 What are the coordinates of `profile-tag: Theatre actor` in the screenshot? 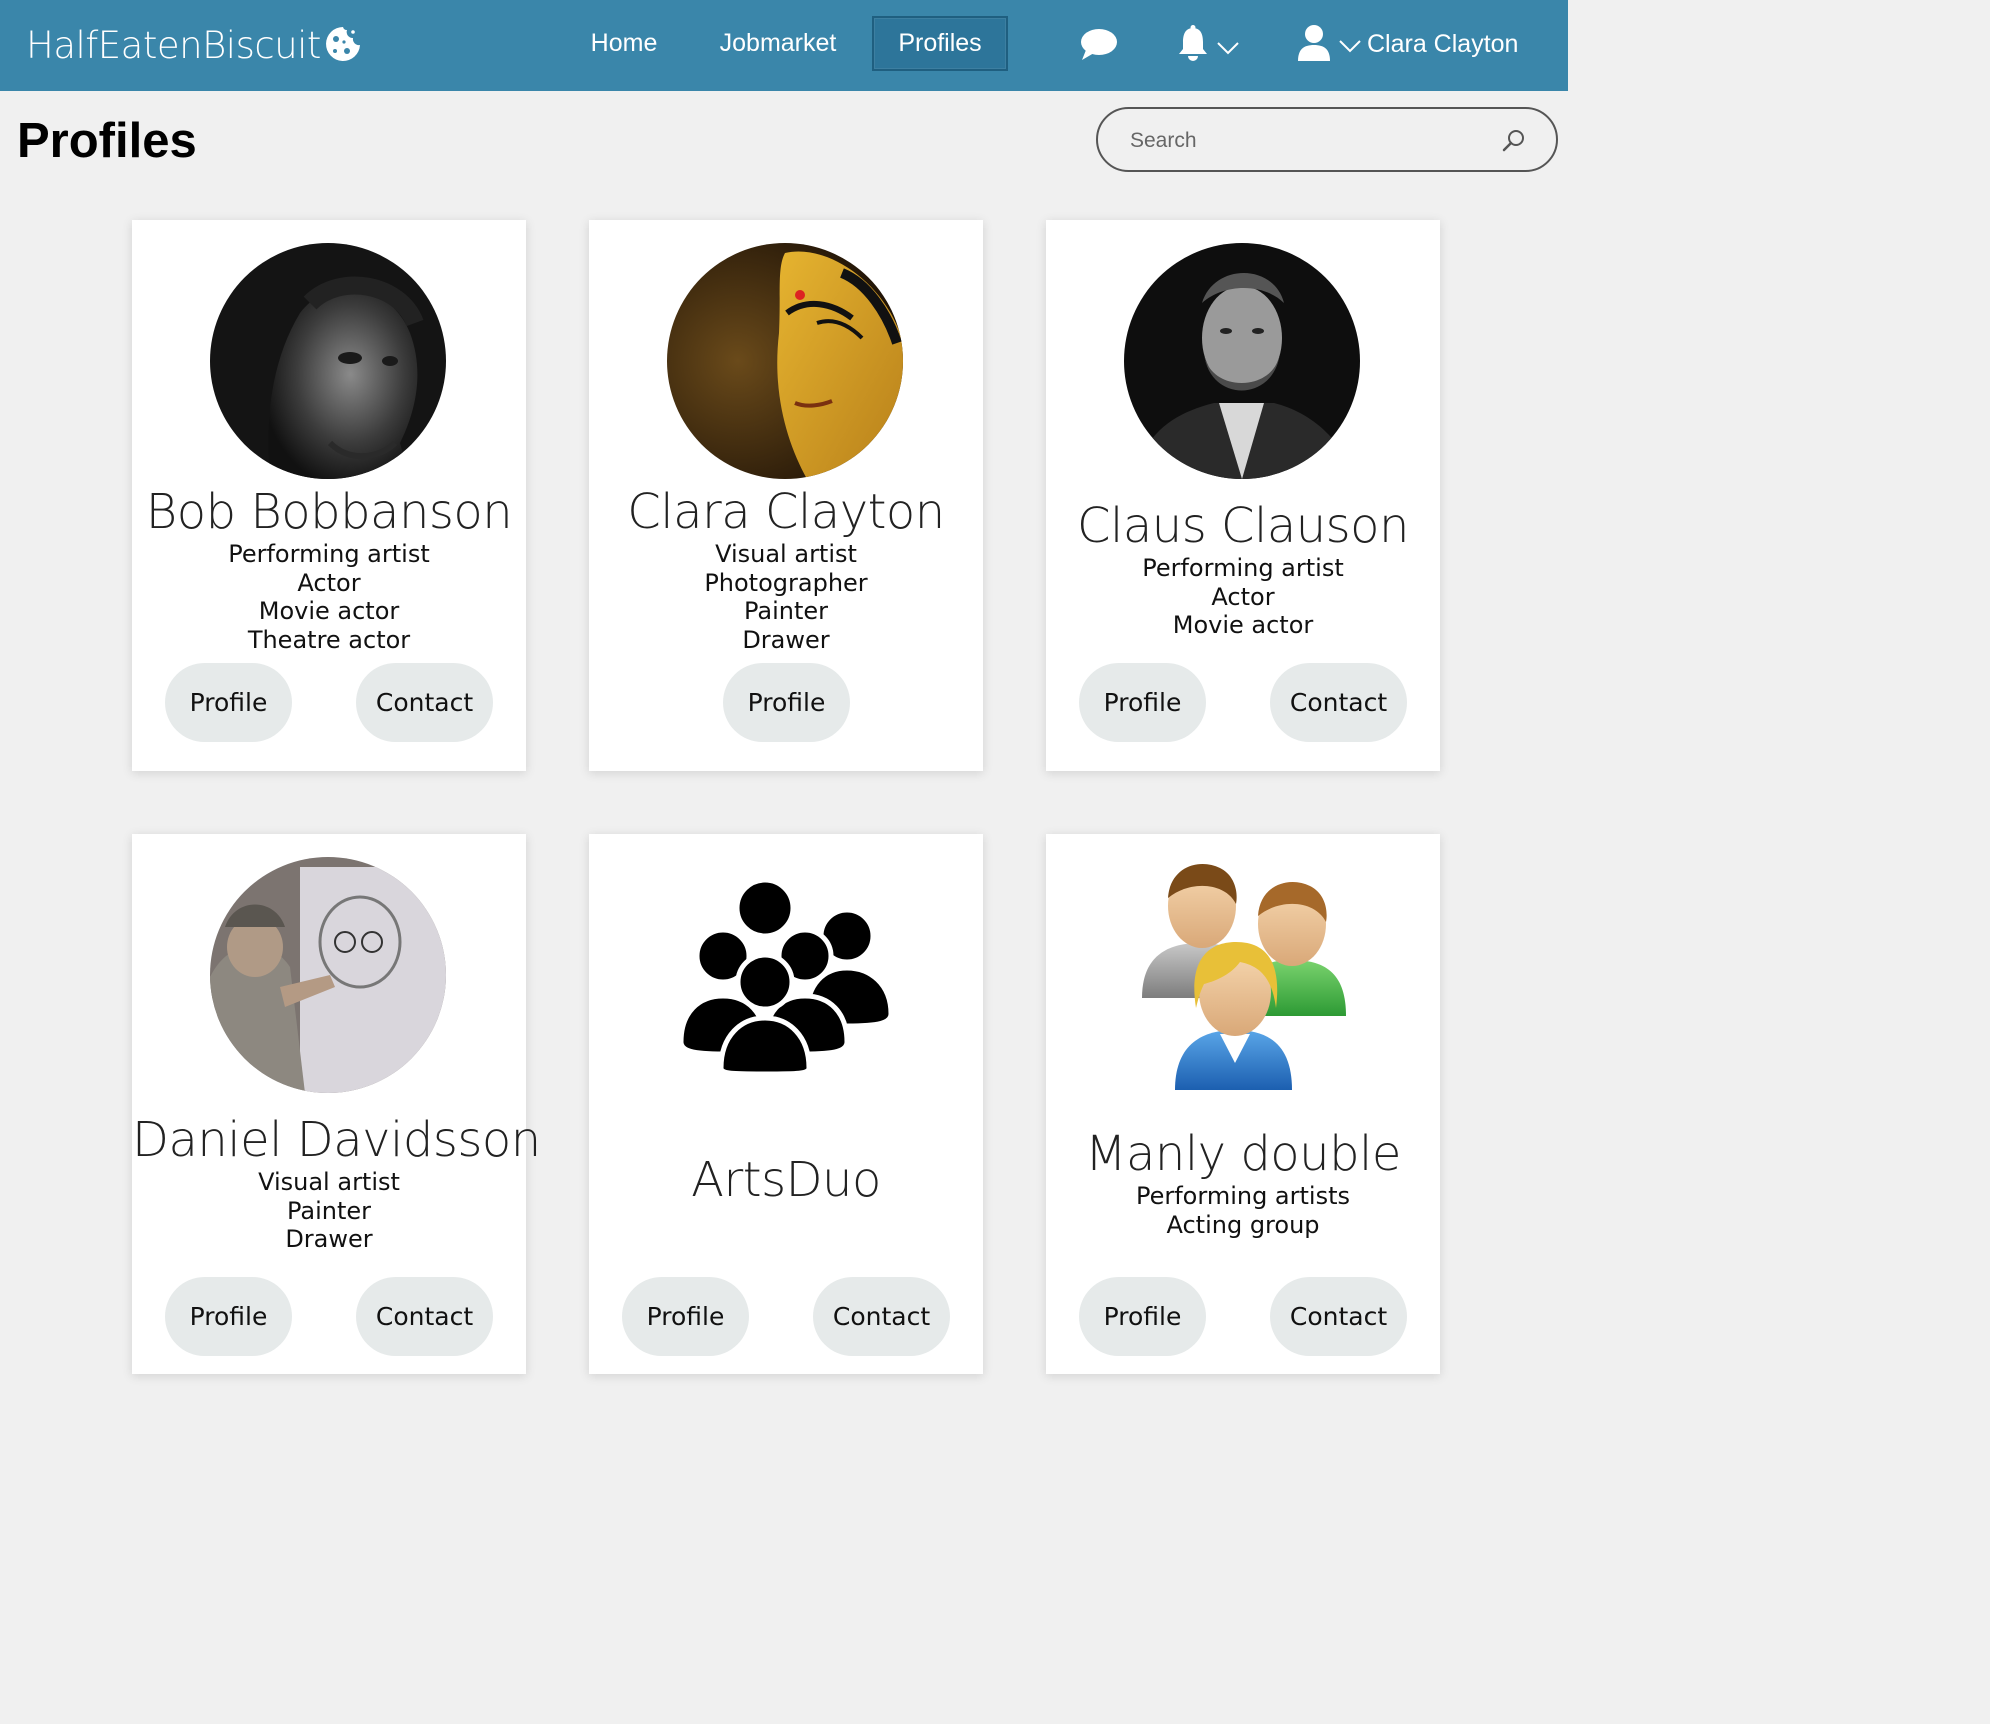 It's located at (329, 639).